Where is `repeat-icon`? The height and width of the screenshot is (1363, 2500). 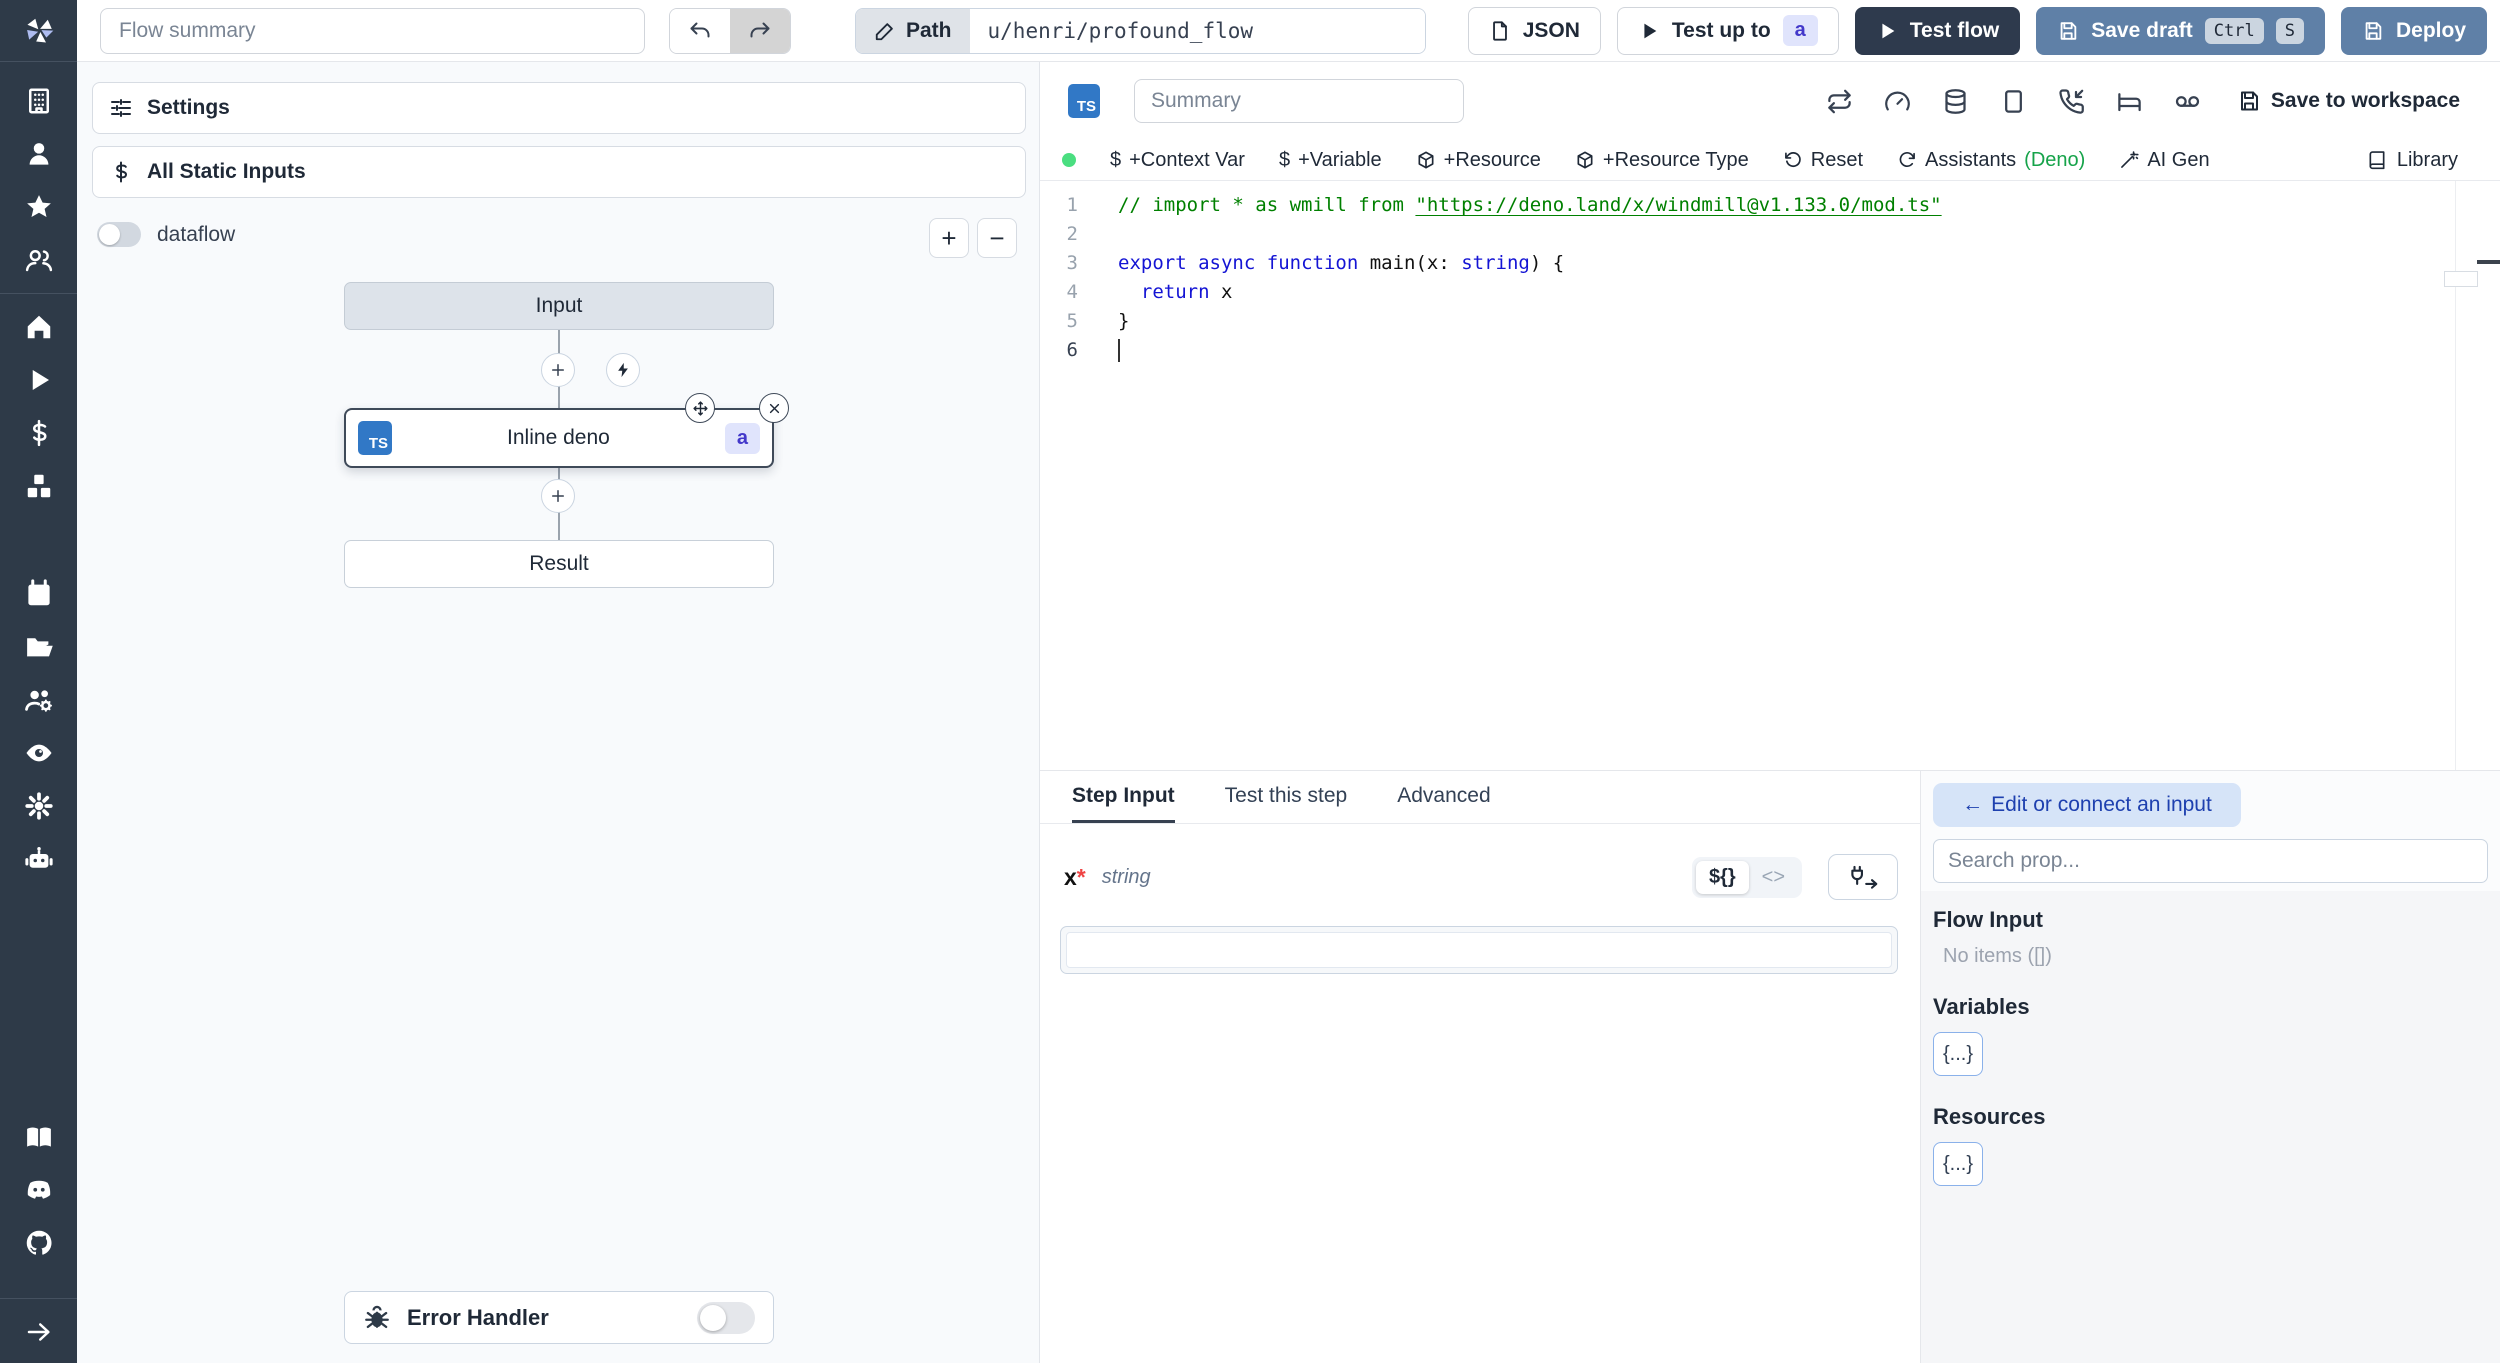
repeat-icon is located at coordinates (1839, 101).